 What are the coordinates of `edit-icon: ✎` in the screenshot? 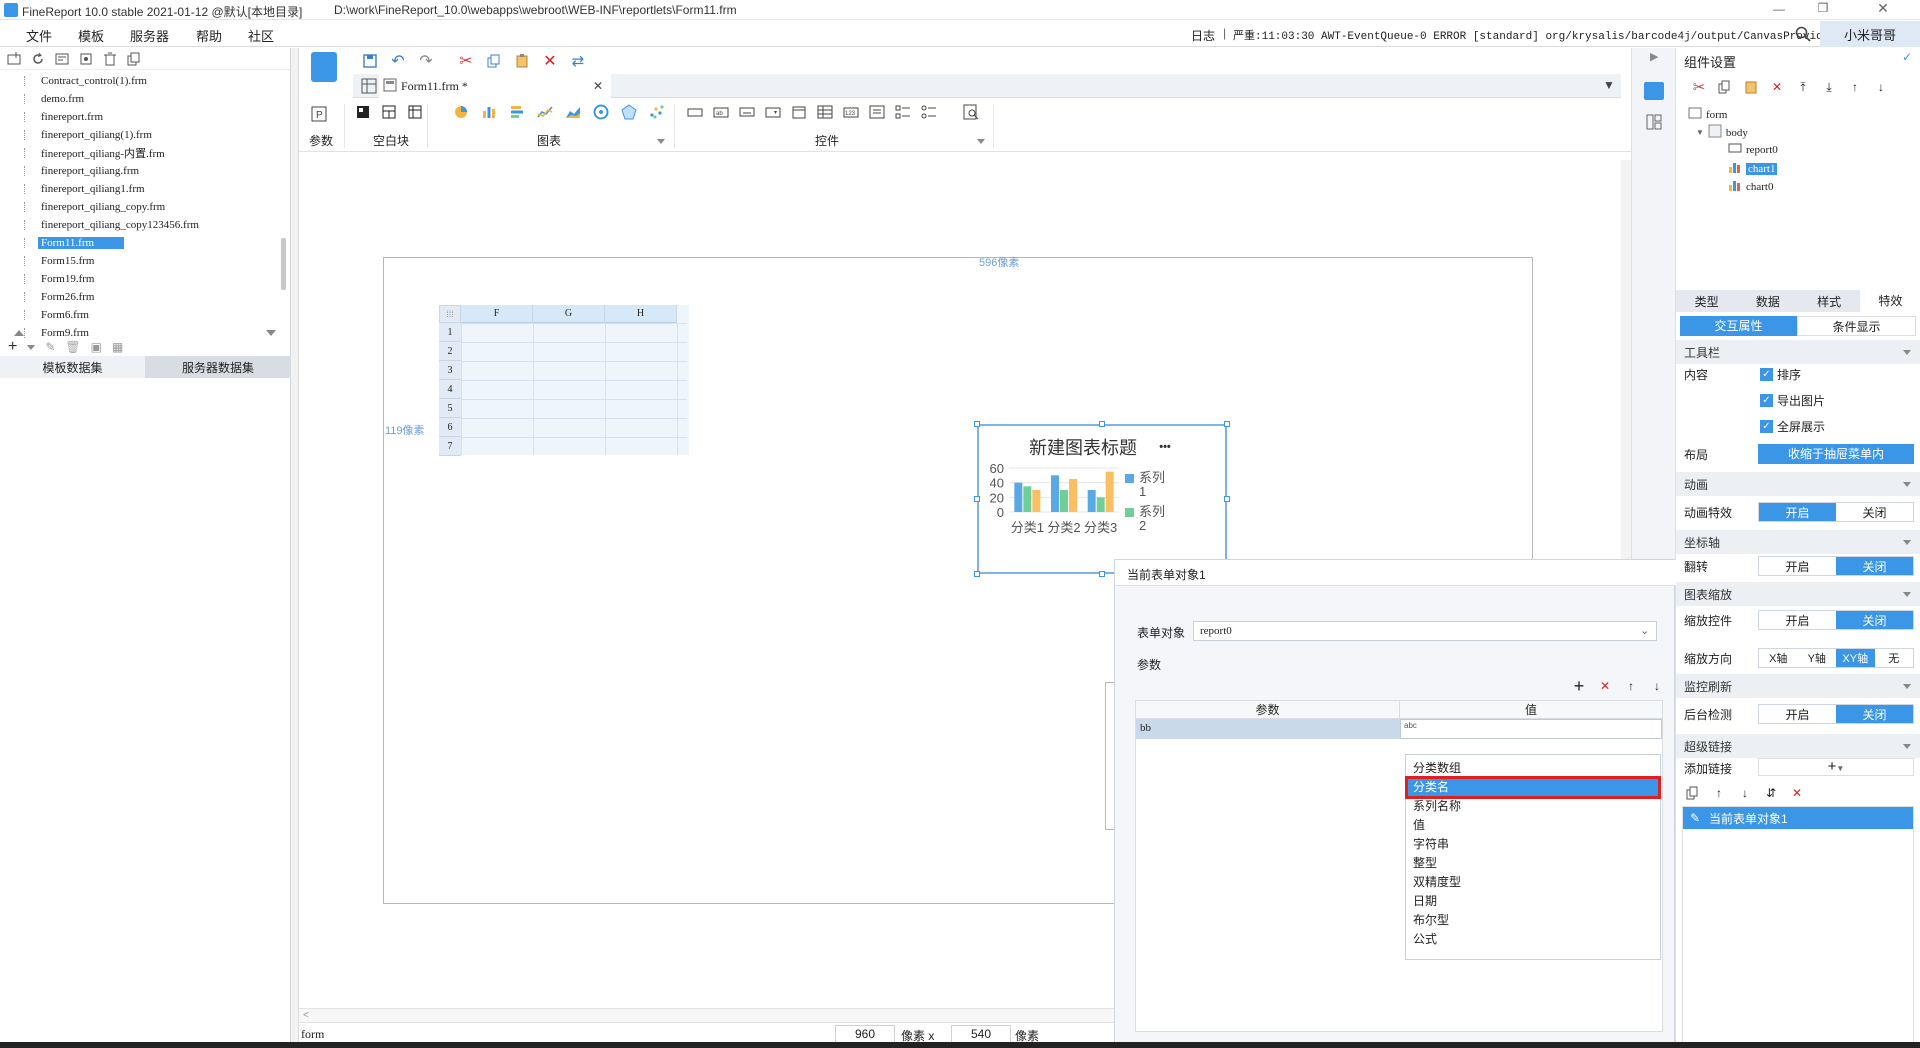 It's located at (1695, 818).